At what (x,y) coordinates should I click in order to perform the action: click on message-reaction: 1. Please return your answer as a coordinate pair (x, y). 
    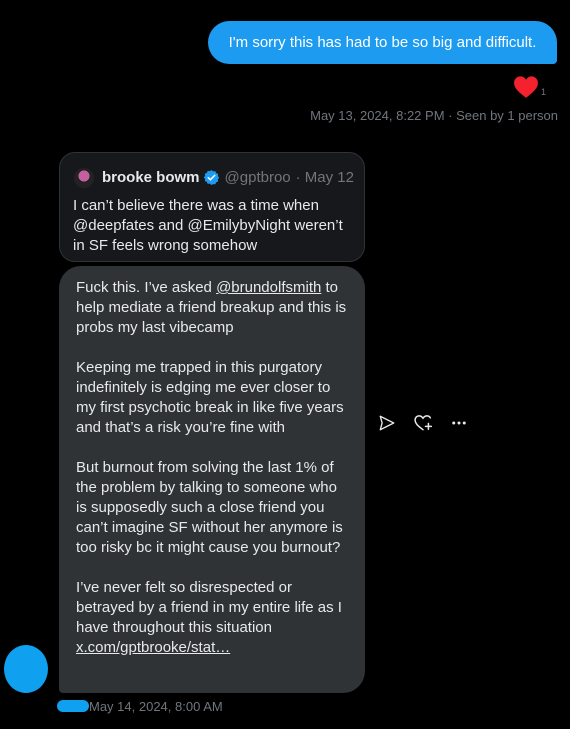
    Looking at the image, I should click on (529, 87).